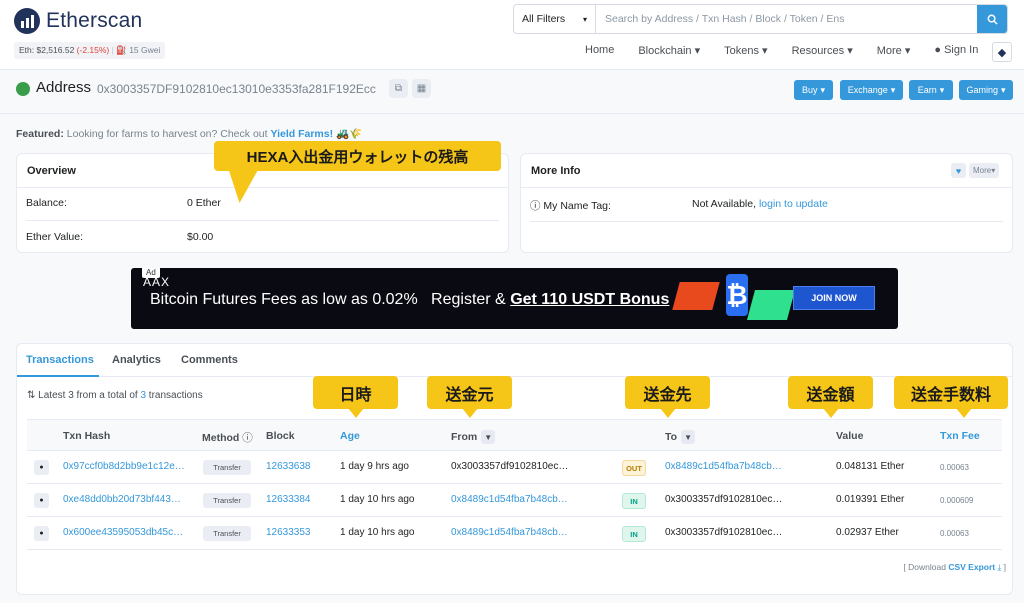  I want to click on to-callout: 送金先, so click(667, 397).